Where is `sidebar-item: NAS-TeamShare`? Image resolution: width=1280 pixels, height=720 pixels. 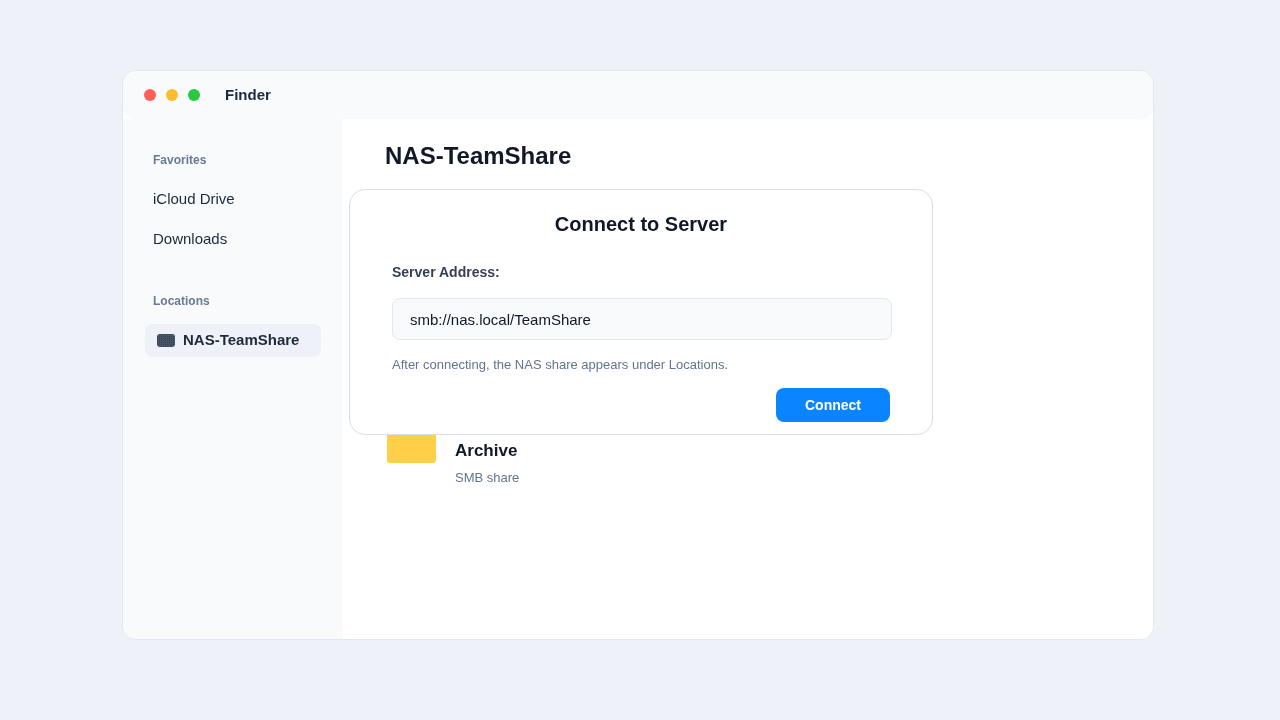 sidebar-item: NAS-TeamShare is located at coordinates (233, 340).